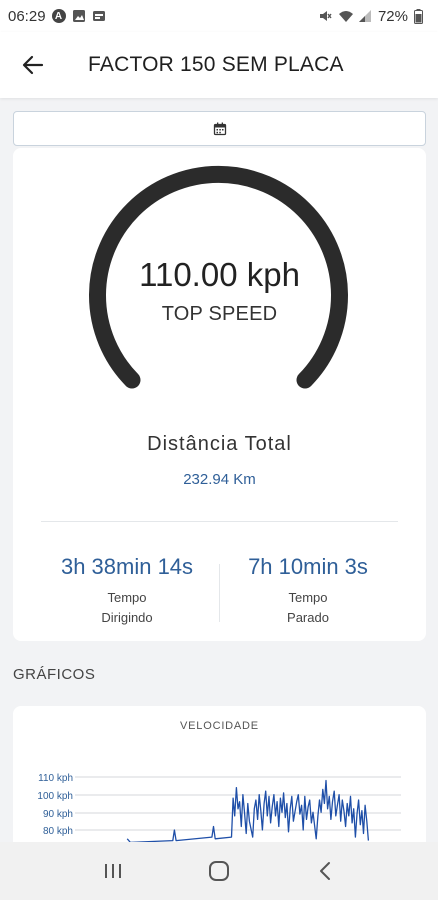  I want to click on status-bar: 06:29 A 72%, so click(219, 16).